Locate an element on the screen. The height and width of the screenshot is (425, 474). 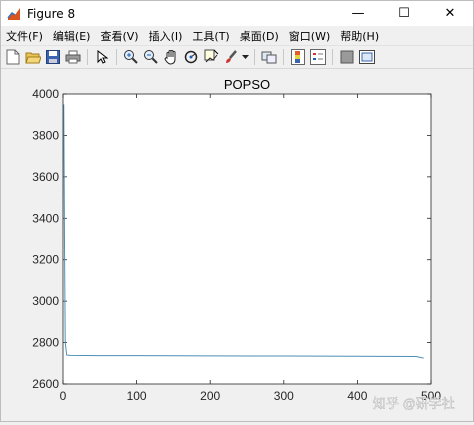
x-tick-label: 200 is located at coordinates (210, 396).